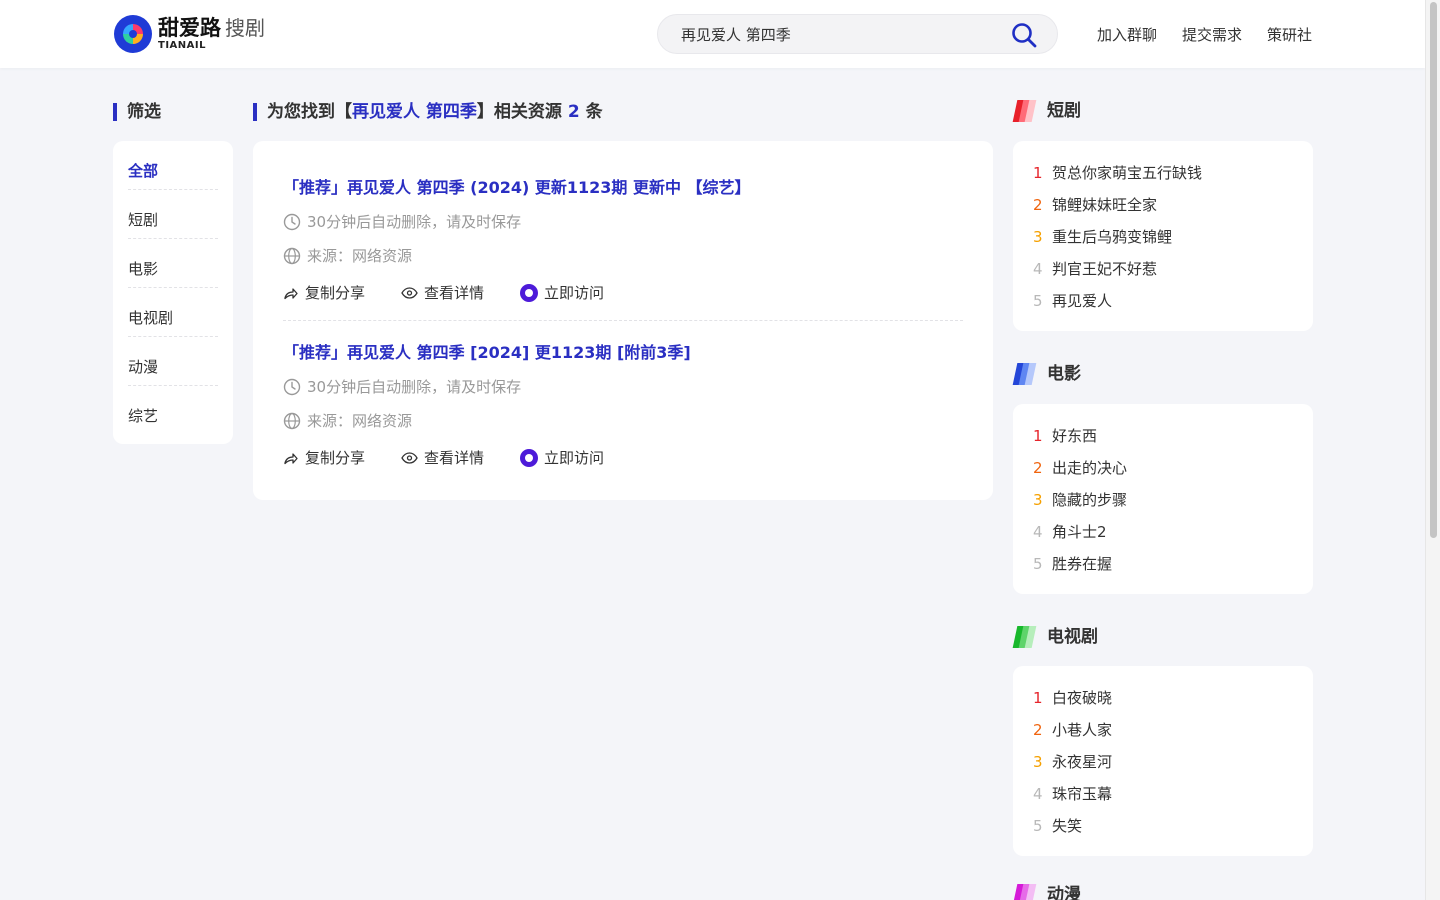 This screenshot has height=900, width=1440. Describe the element at coordinates (1082, 762) in the screenshot. I see `rank-item-label: 永夜星河` at that location.